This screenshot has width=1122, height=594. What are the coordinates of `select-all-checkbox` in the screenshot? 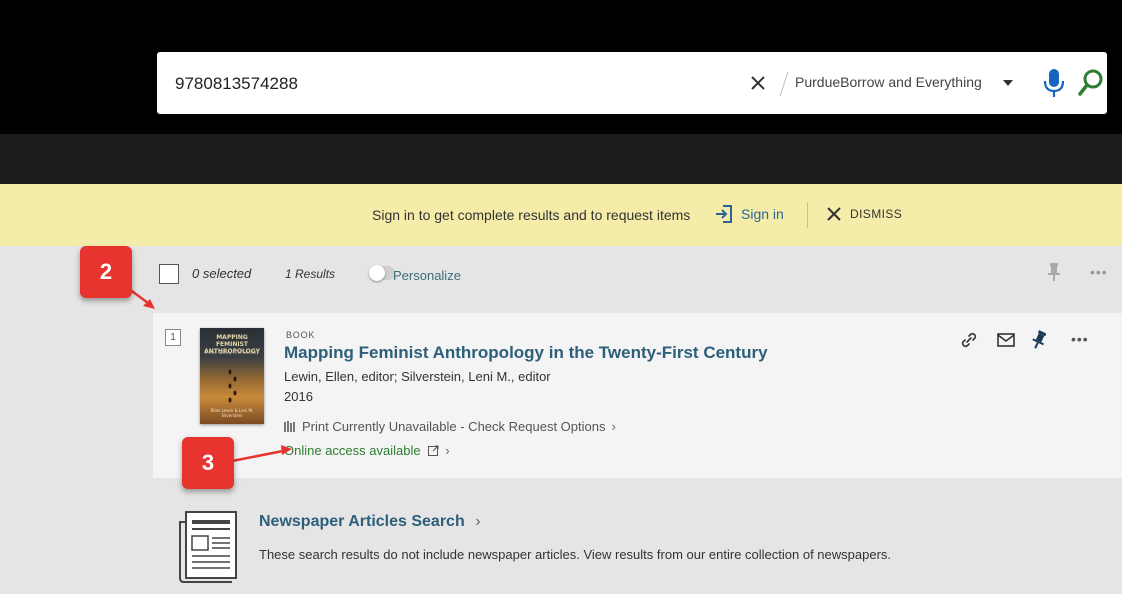 It's located at (169, 274).